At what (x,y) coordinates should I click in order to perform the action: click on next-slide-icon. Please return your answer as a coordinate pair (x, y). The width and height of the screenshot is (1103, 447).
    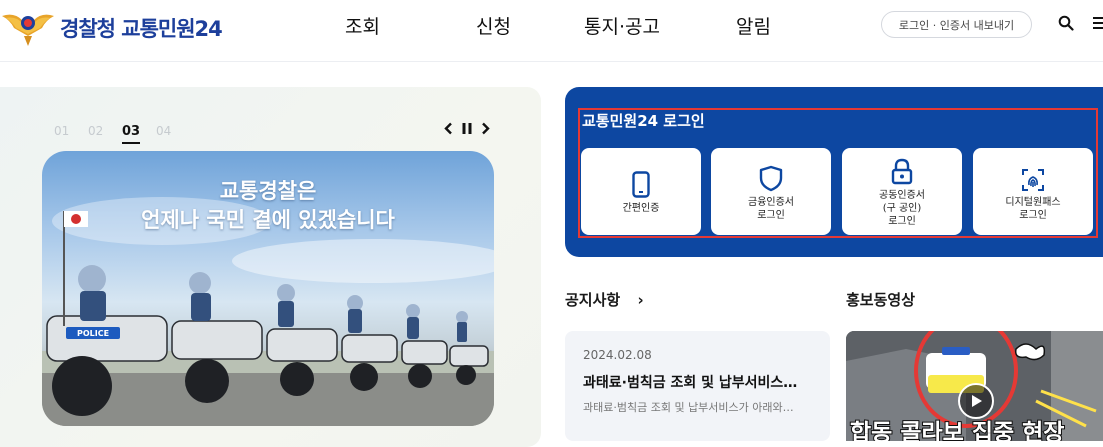
    Looking at the image, I should click on (485, 128).